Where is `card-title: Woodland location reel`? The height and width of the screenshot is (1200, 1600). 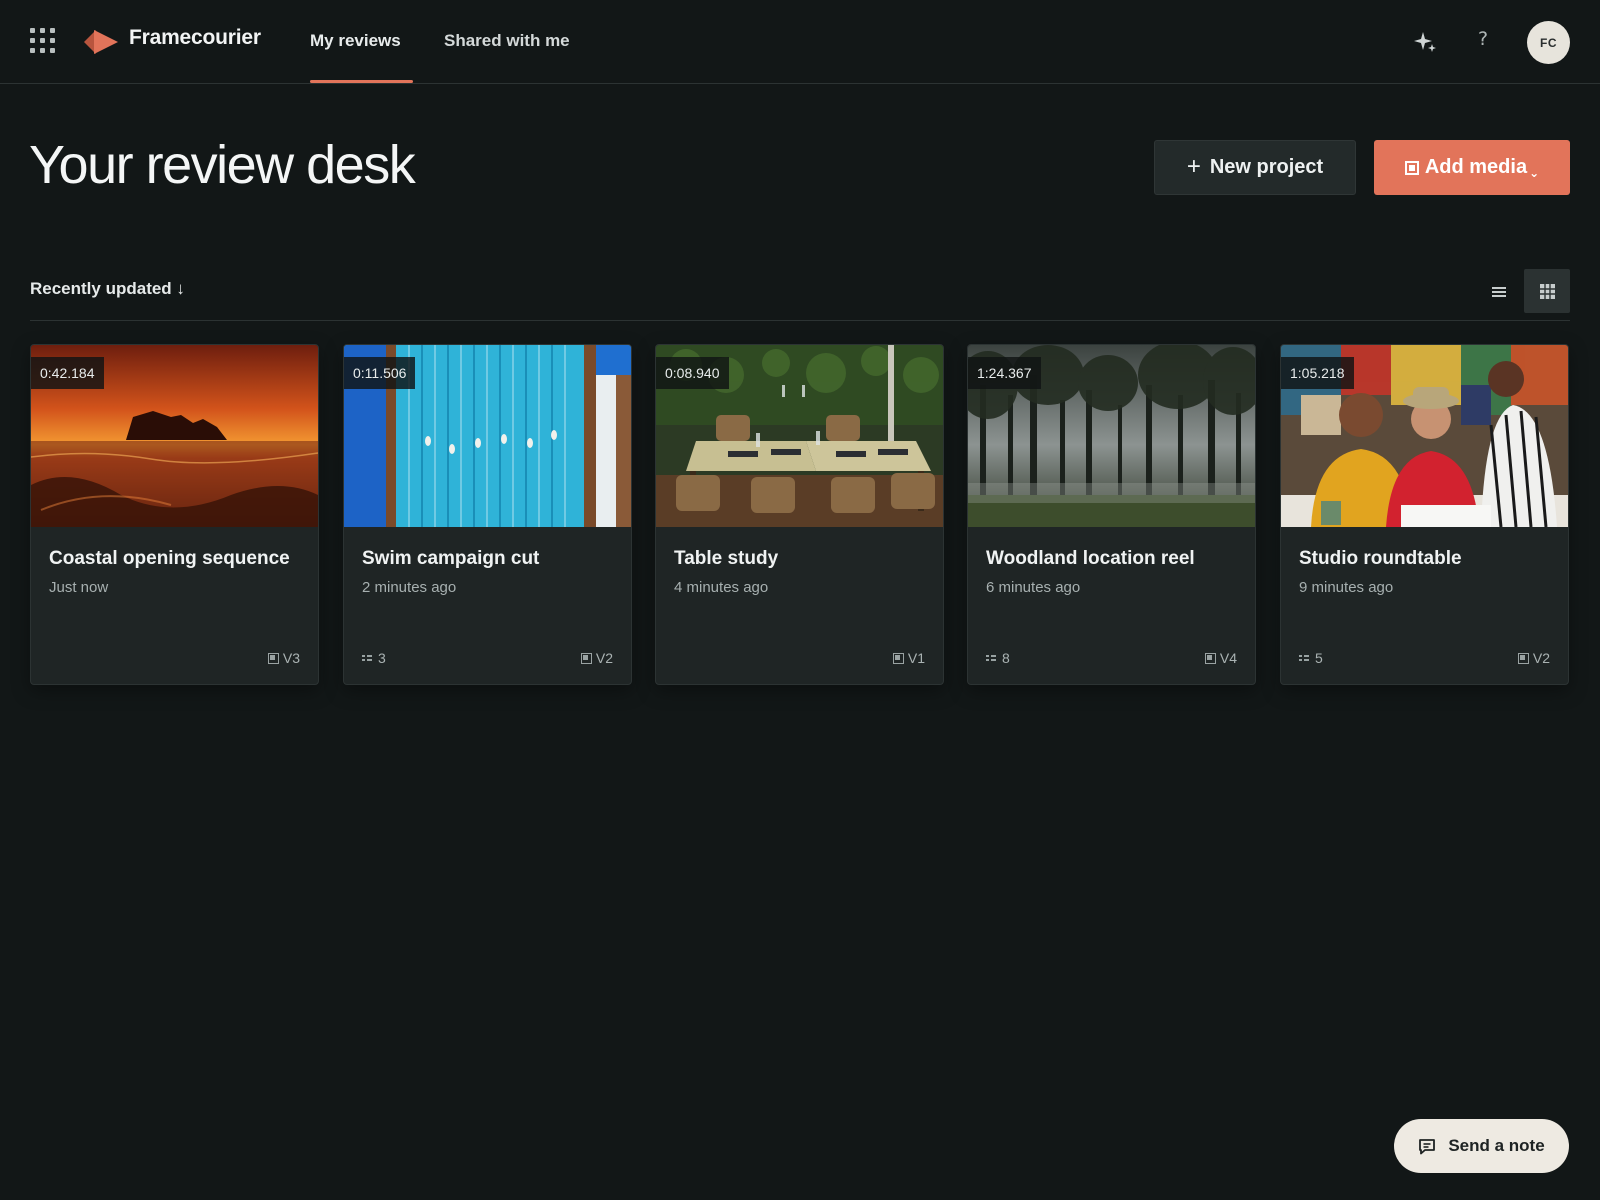
card-title: Woodland location reel is located at coordinates (1090, 558).